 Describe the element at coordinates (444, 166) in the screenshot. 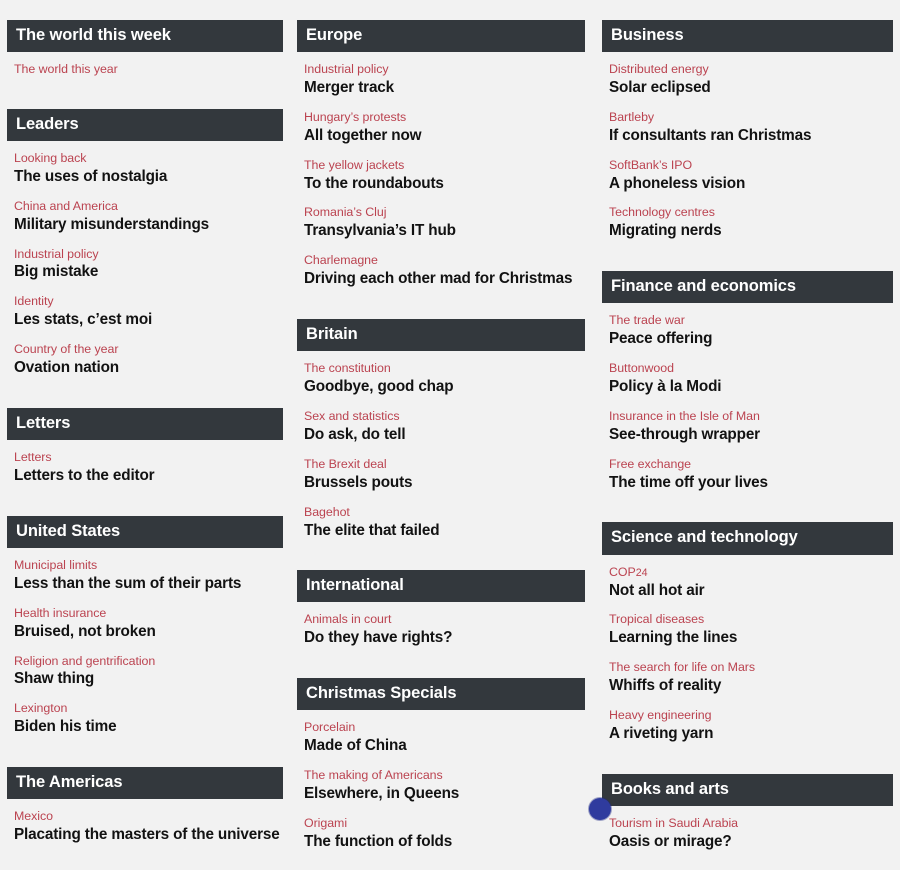

I see `article-kicker-link: The yellow jackets` at that location.